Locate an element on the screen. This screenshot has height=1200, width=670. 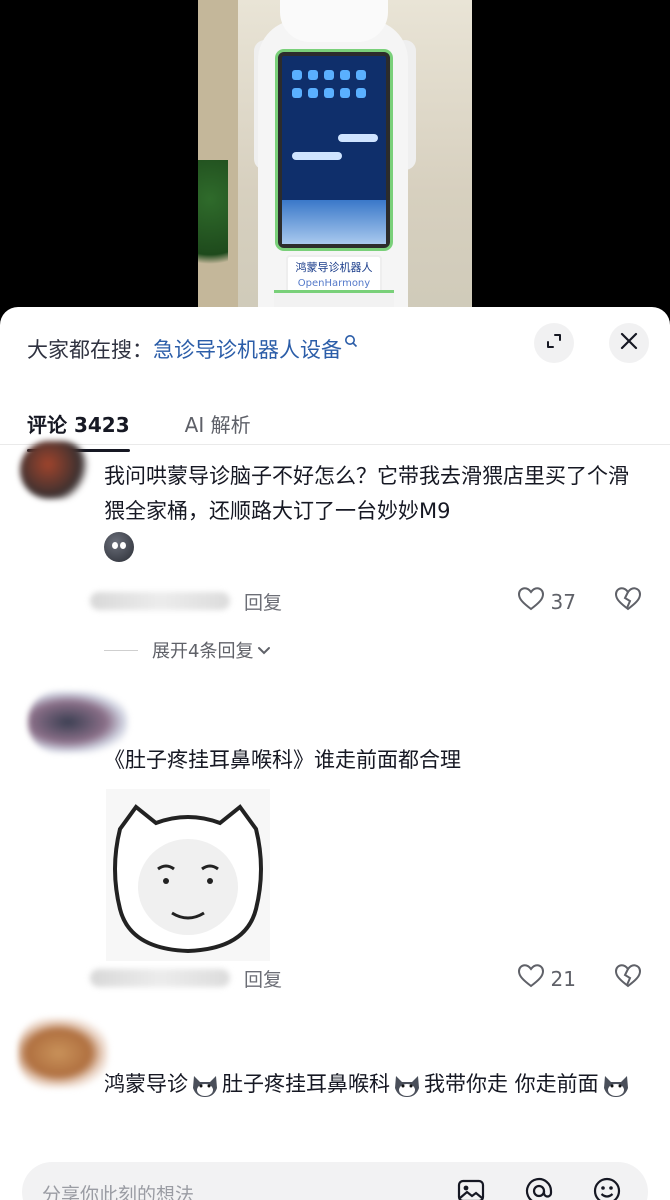
like-count: 21 is located at coordinates (563, 978).